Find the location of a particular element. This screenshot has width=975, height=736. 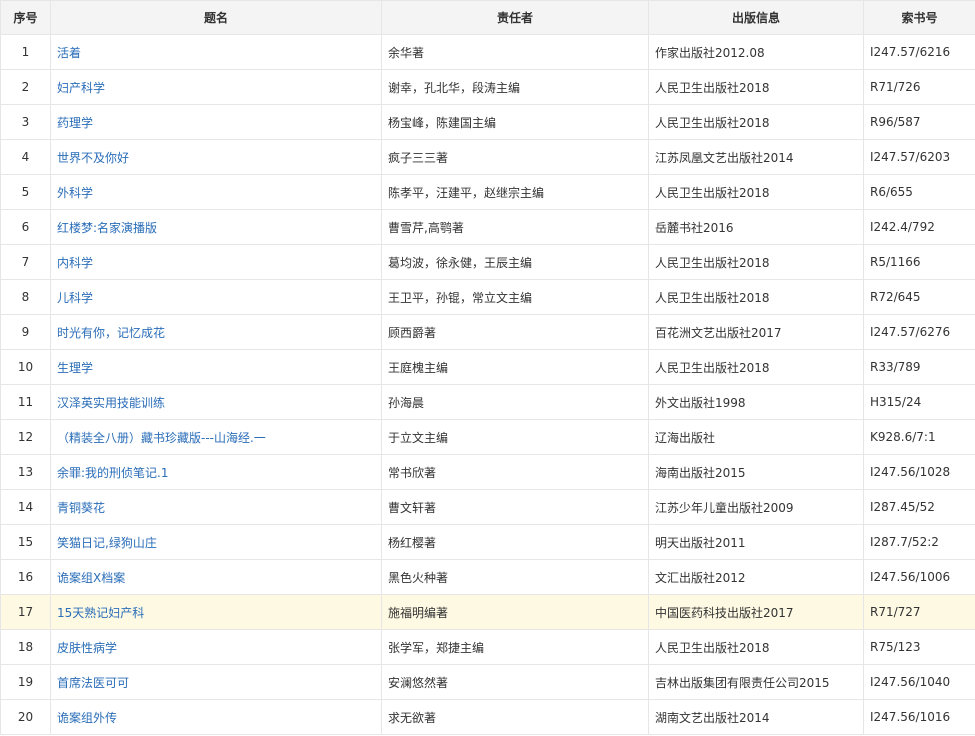

header-publication: 出版信息 is located at coordinates (756, 17).